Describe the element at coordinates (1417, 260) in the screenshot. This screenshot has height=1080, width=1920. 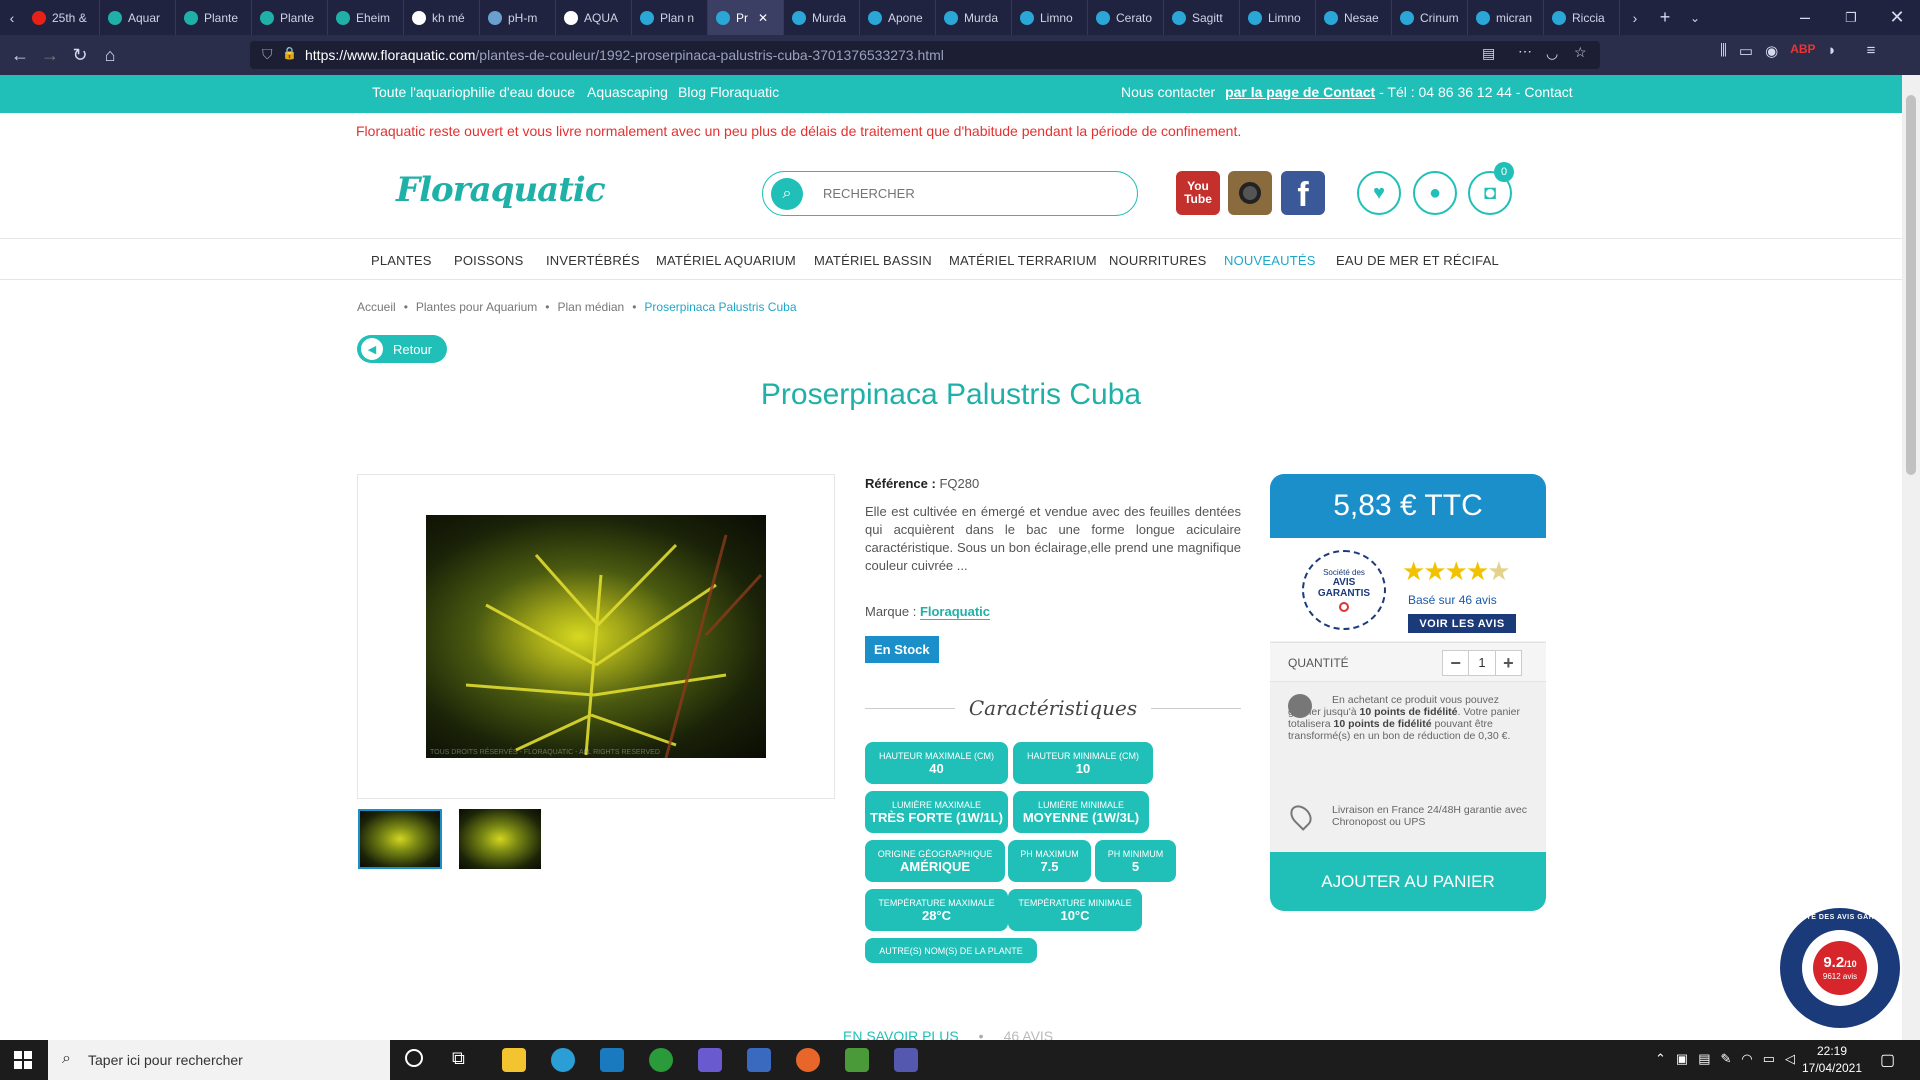
I see `menu-eau-de-mer: EAU DE MER ET RÉCIFAL` at that location.